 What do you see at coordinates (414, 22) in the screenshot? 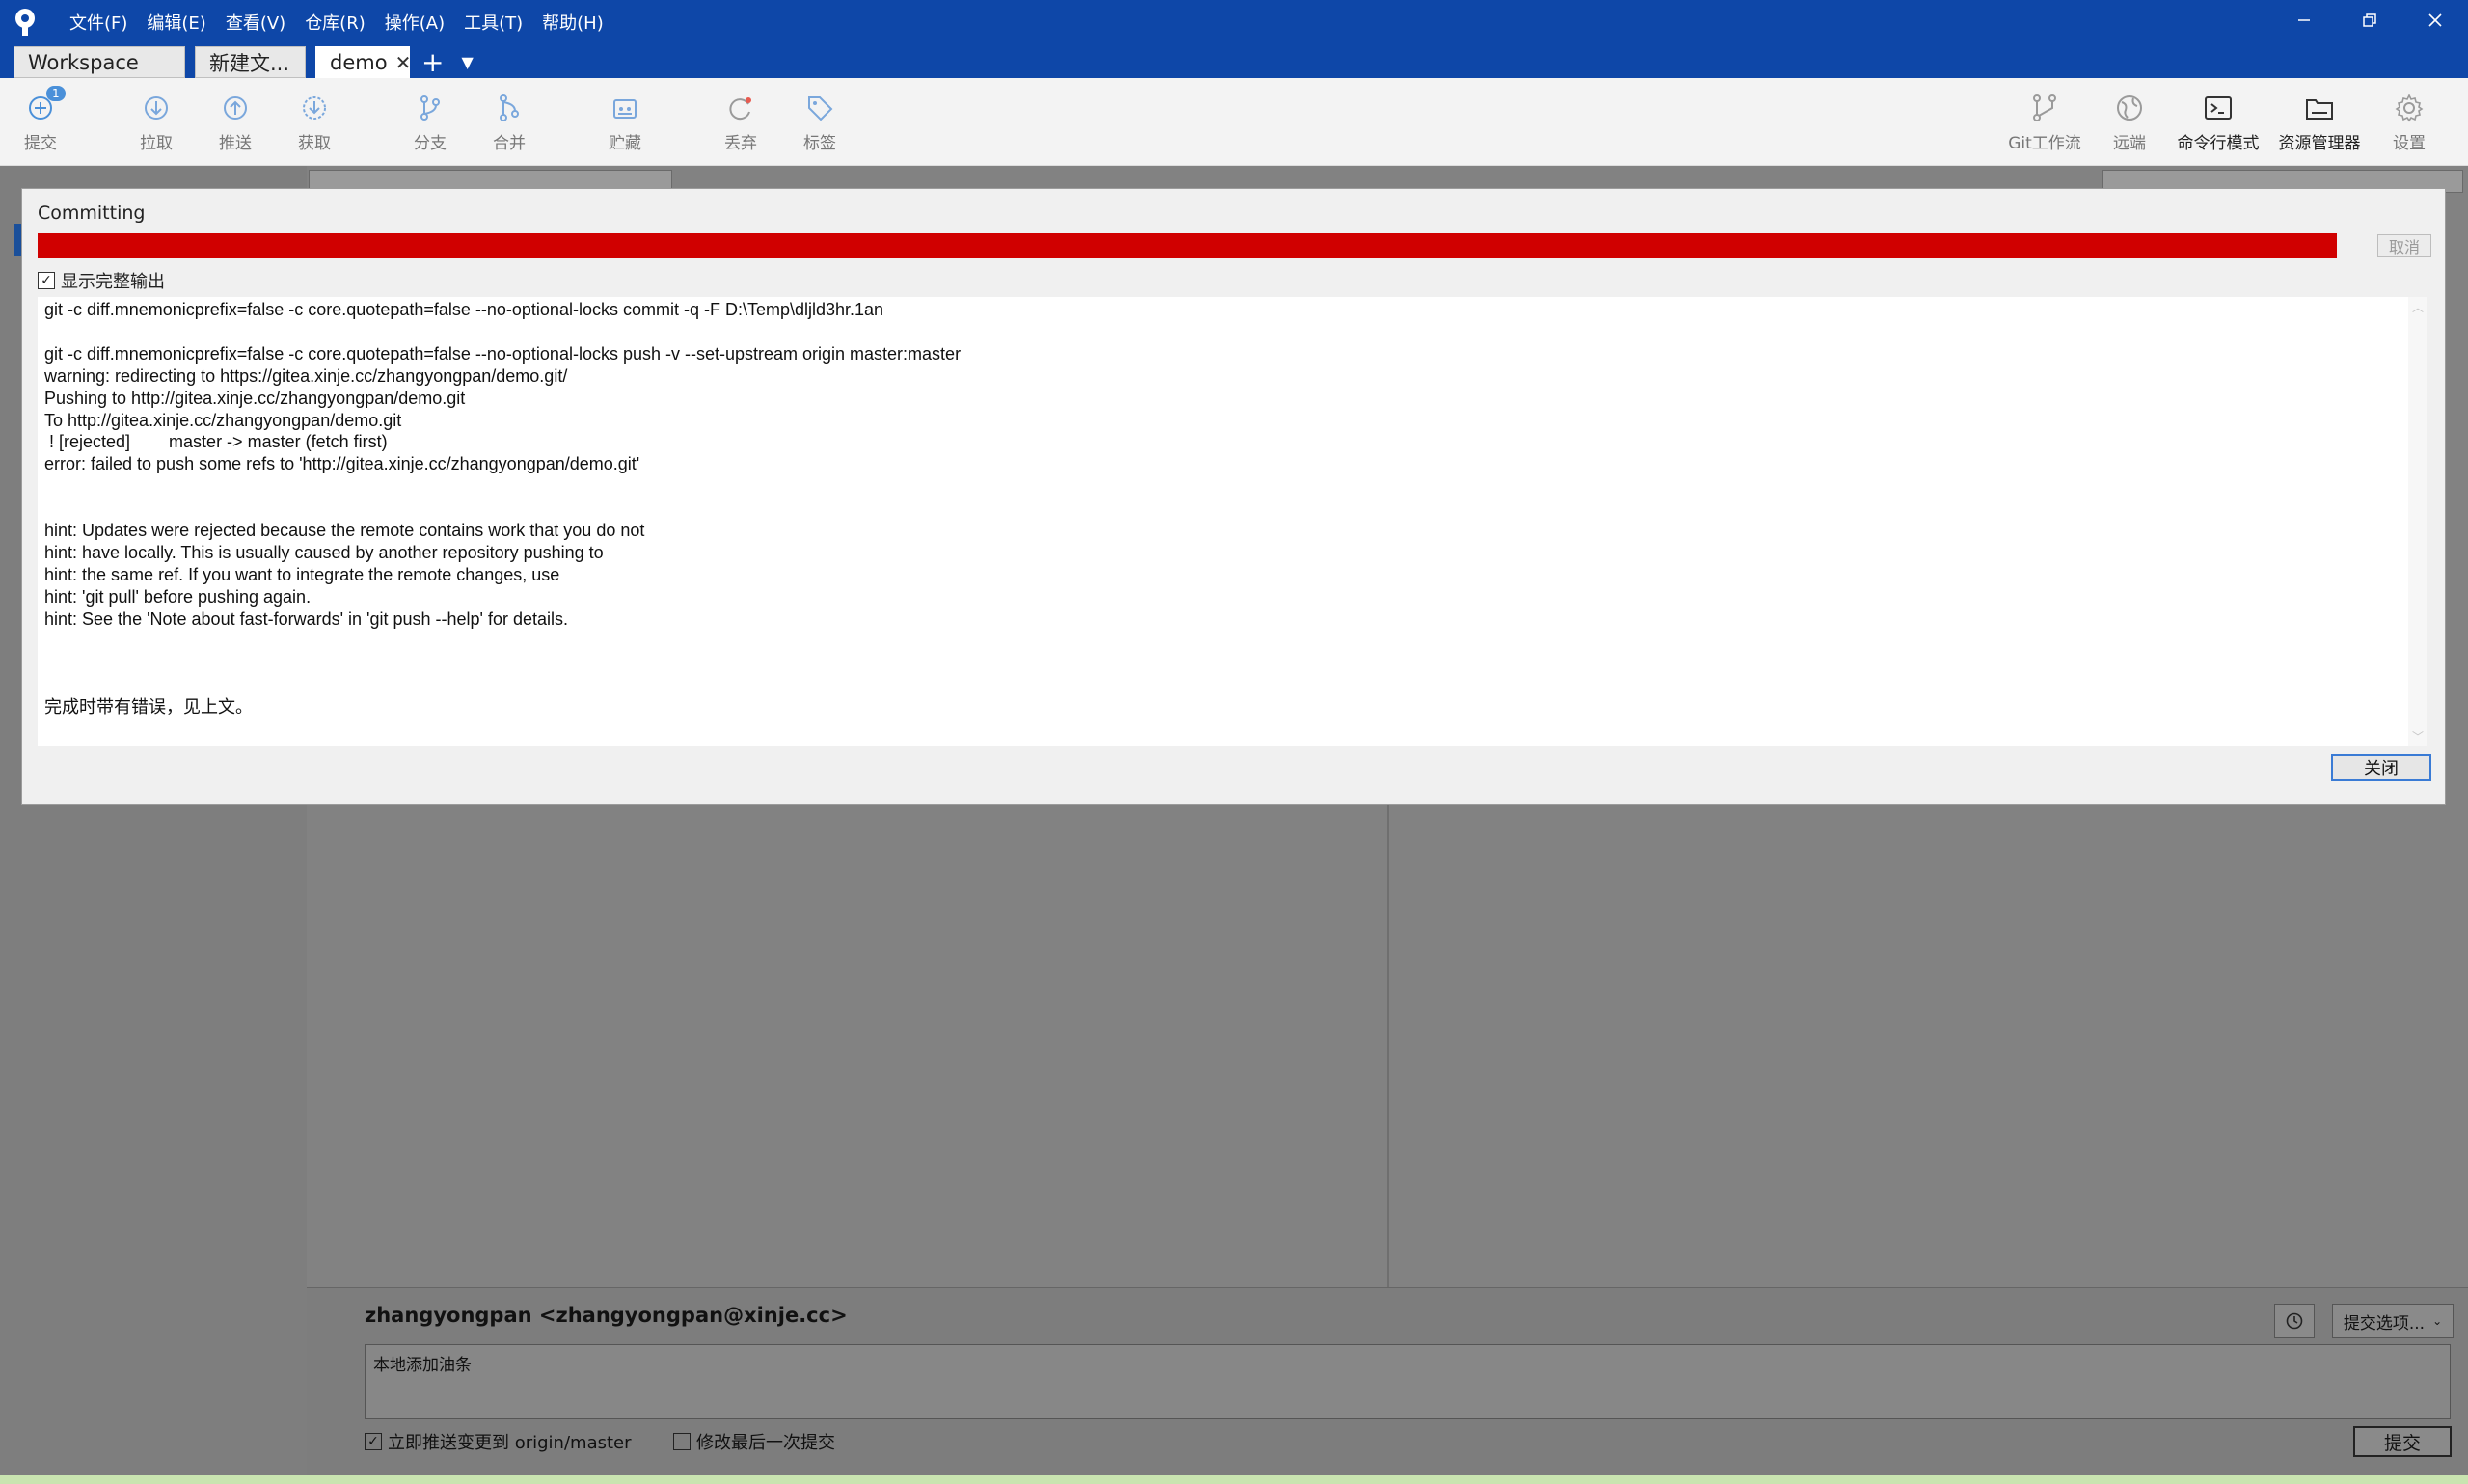
I see `menu-actions: 操作(A)` at bounding box center [414, 22].